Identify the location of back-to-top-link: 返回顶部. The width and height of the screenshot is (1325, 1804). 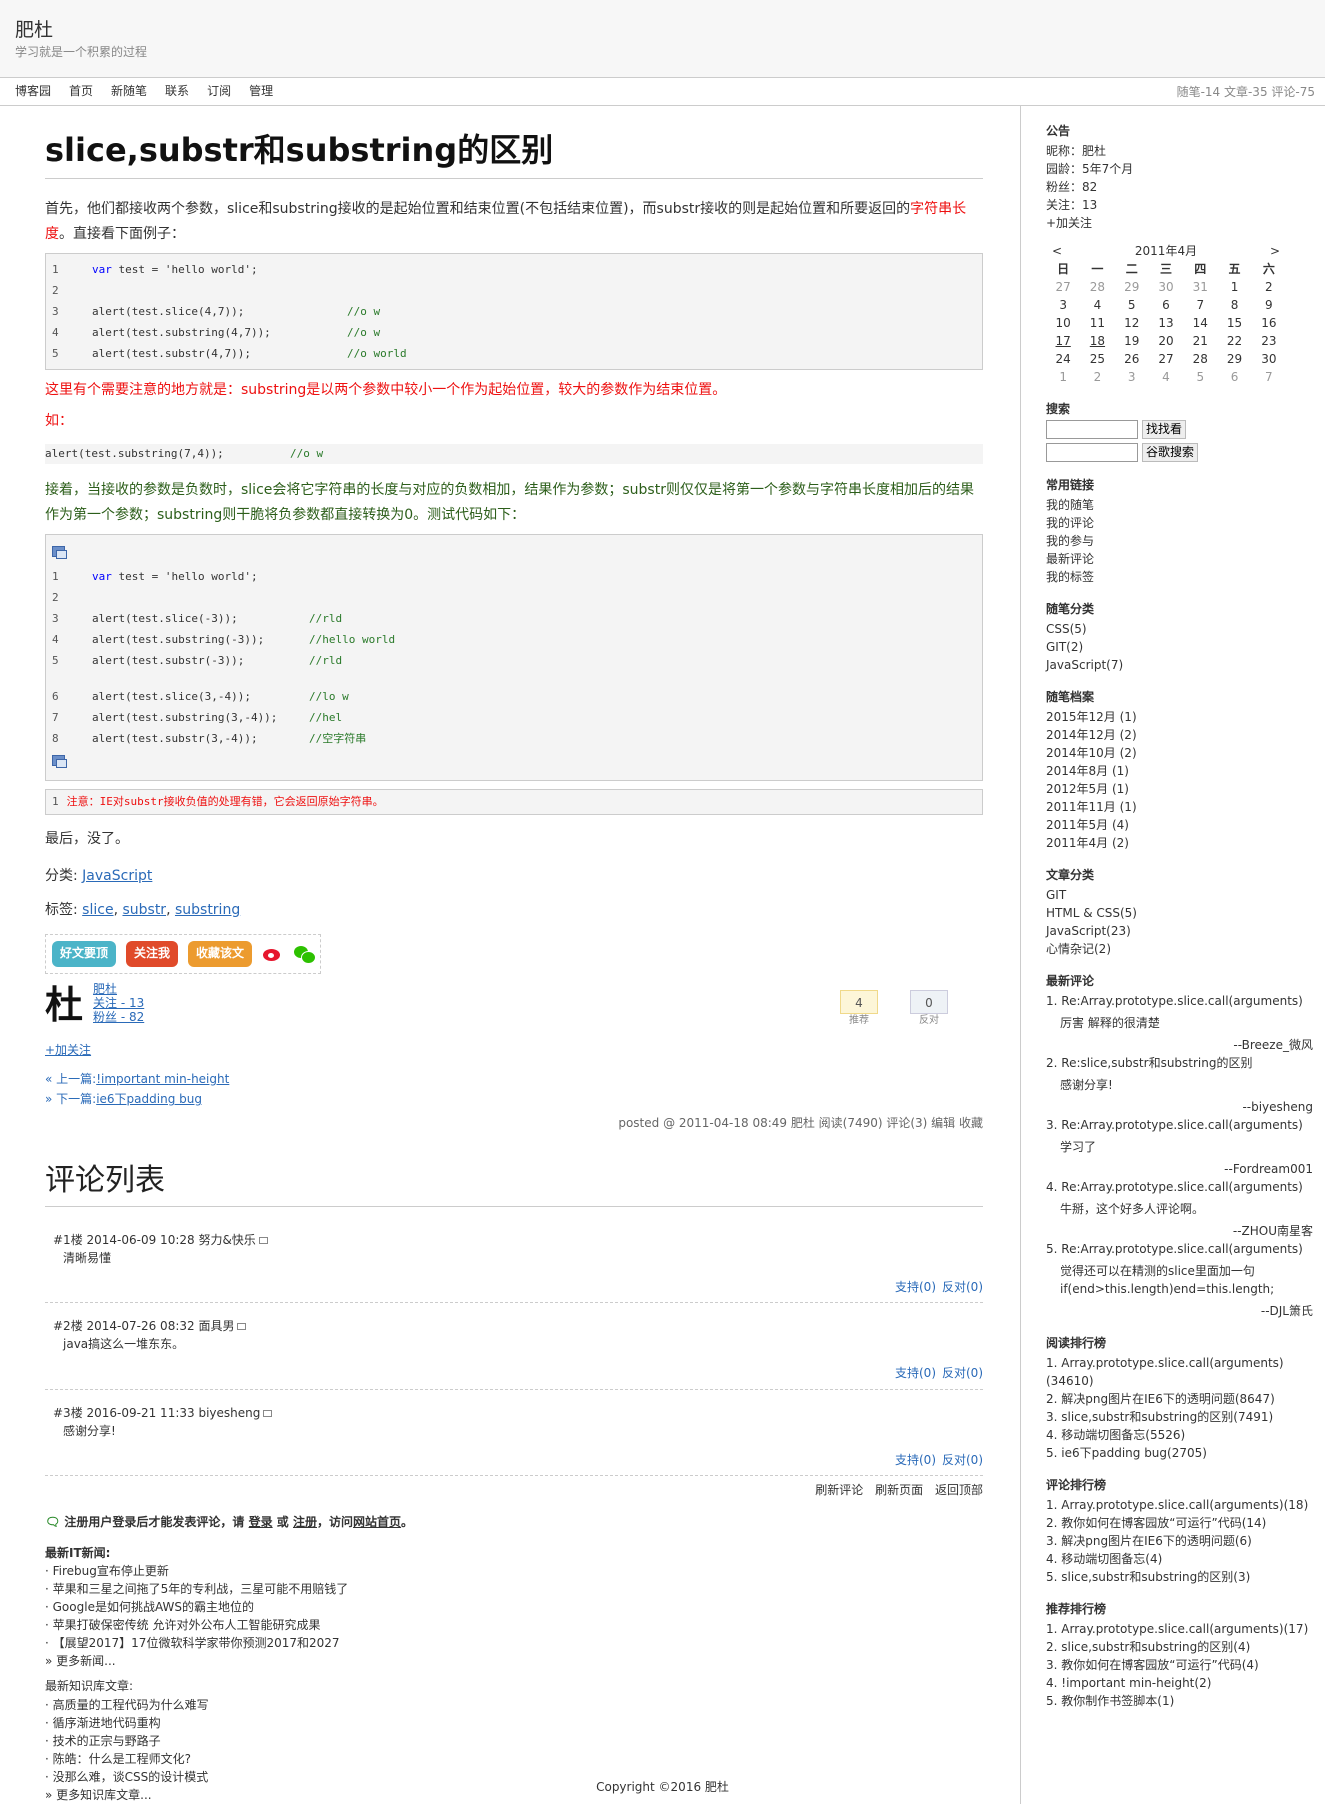
(959, 1490).